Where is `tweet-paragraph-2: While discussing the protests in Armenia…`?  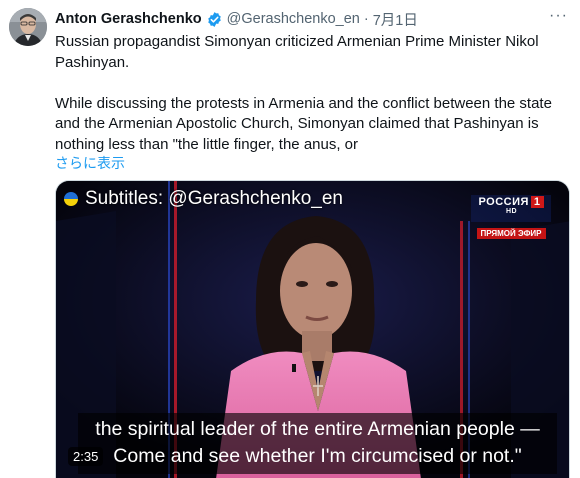 tweet-paragraph-2: While discussing the protests in Armenia… is located at coordinates (303, 123).